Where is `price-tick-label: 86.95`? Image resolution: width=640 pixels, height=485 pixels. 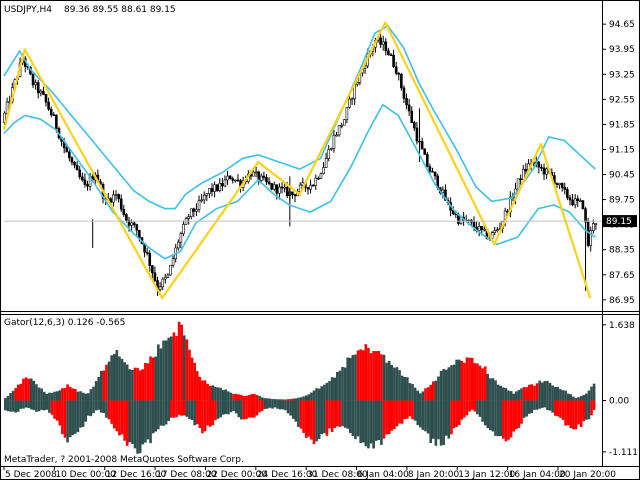
price-tick-label: 86.95 is located at coordinates (622, 301).